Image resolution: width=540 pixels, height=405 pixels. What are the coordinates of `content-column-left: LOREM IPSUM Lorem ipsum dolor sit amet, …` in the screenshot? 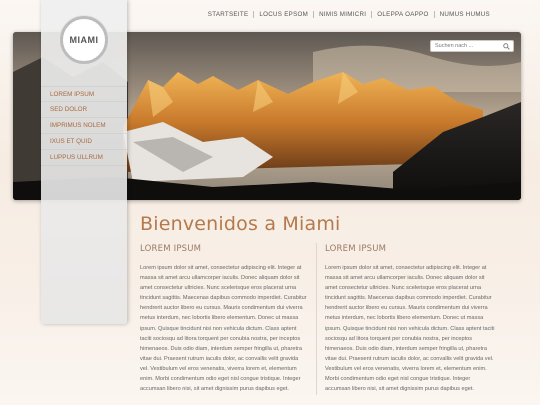 It's located at (223, 319).